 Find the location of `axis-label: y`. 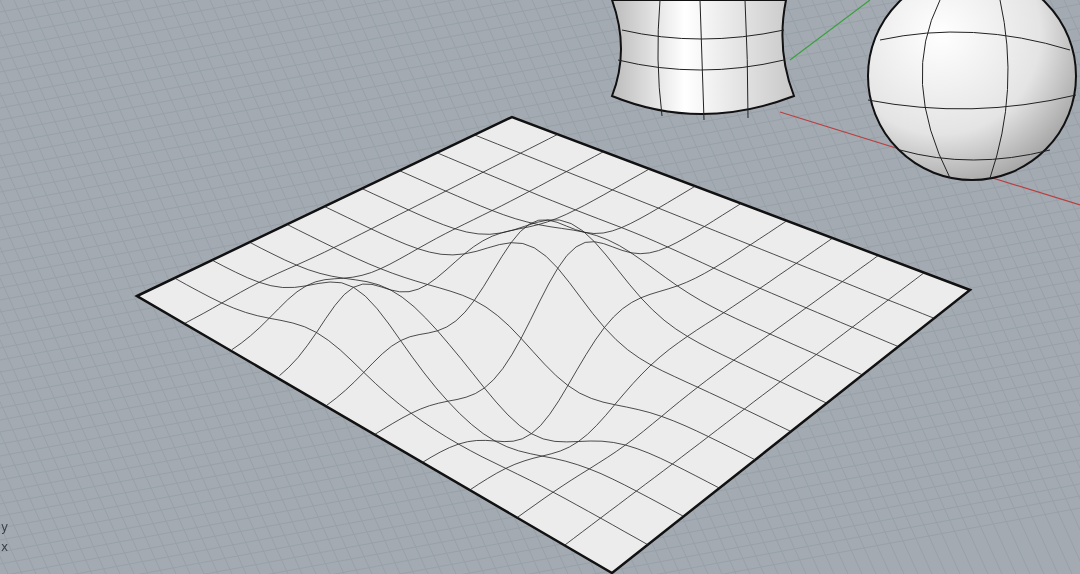

axis-label: y is located at coordinates (5, 527).